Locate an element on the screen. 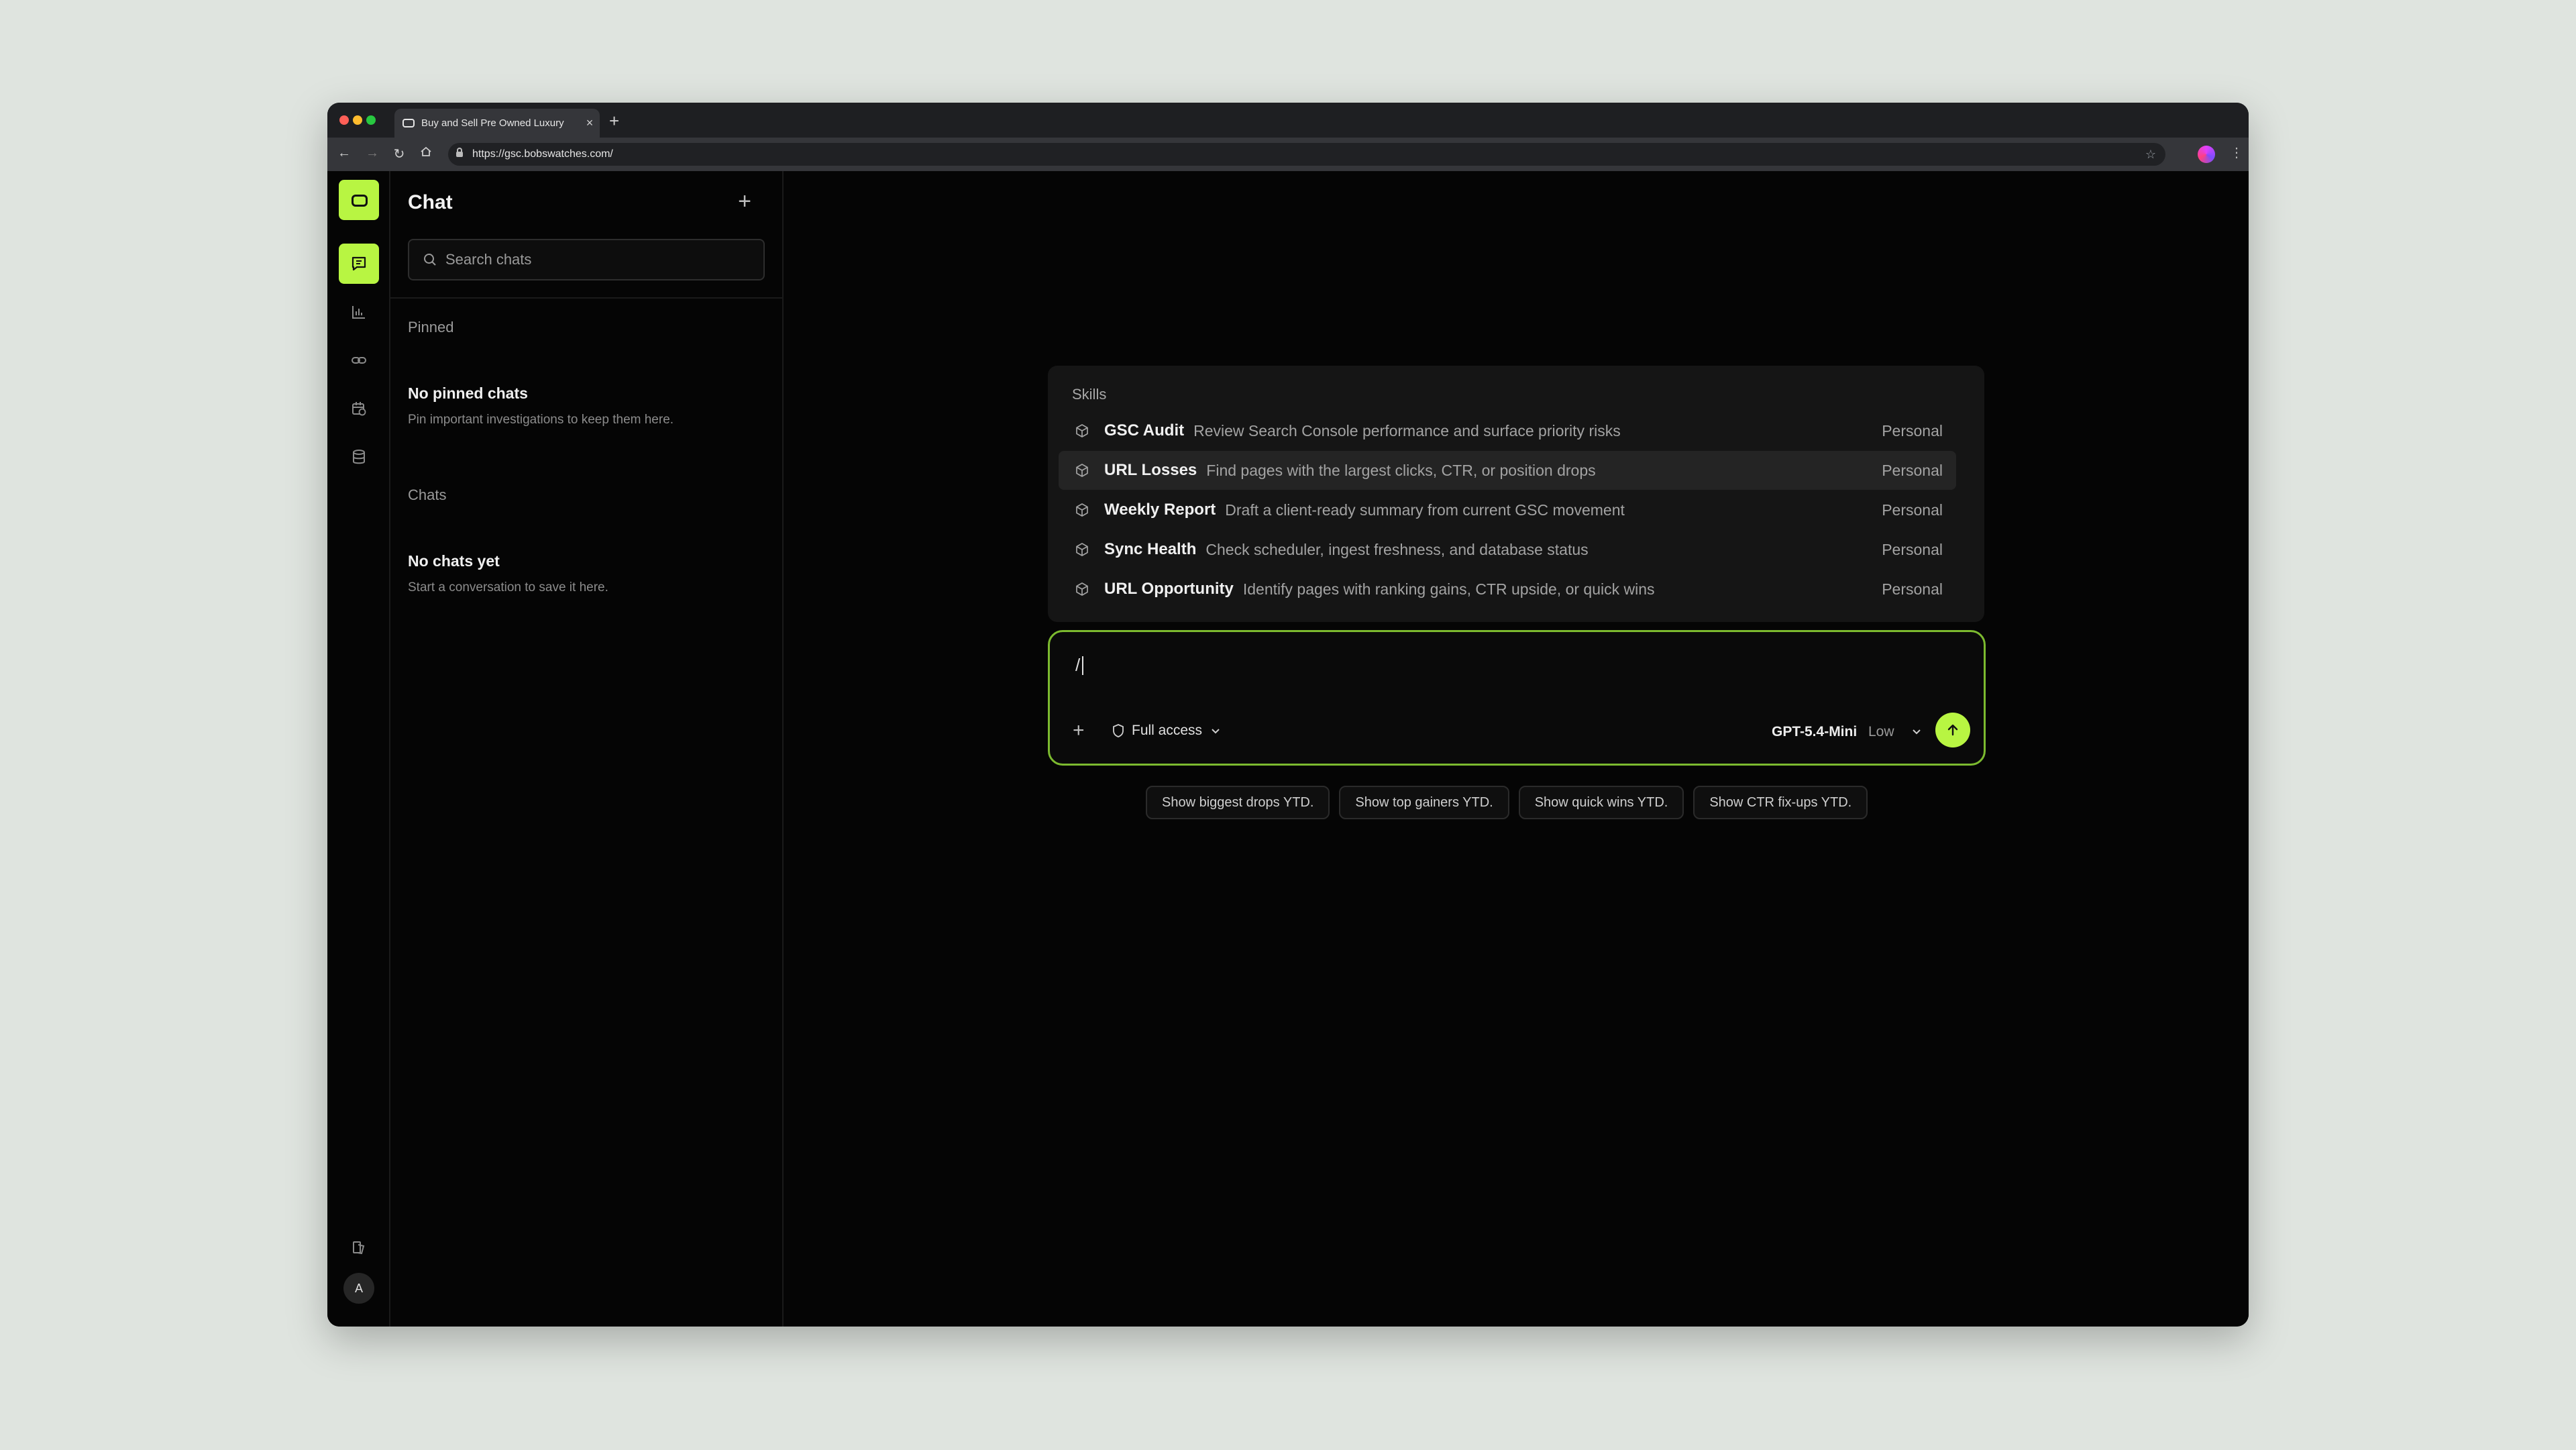  browser-toolbar: ← → ↻ https://gsc.bobswatches.com/ ☆ ⋮ is located at coordinates (1288, 154).